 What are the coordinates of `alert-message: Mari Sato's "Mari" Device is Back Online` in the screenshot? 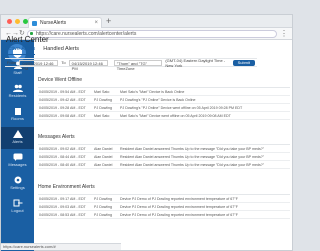 It's located at (152, 91).